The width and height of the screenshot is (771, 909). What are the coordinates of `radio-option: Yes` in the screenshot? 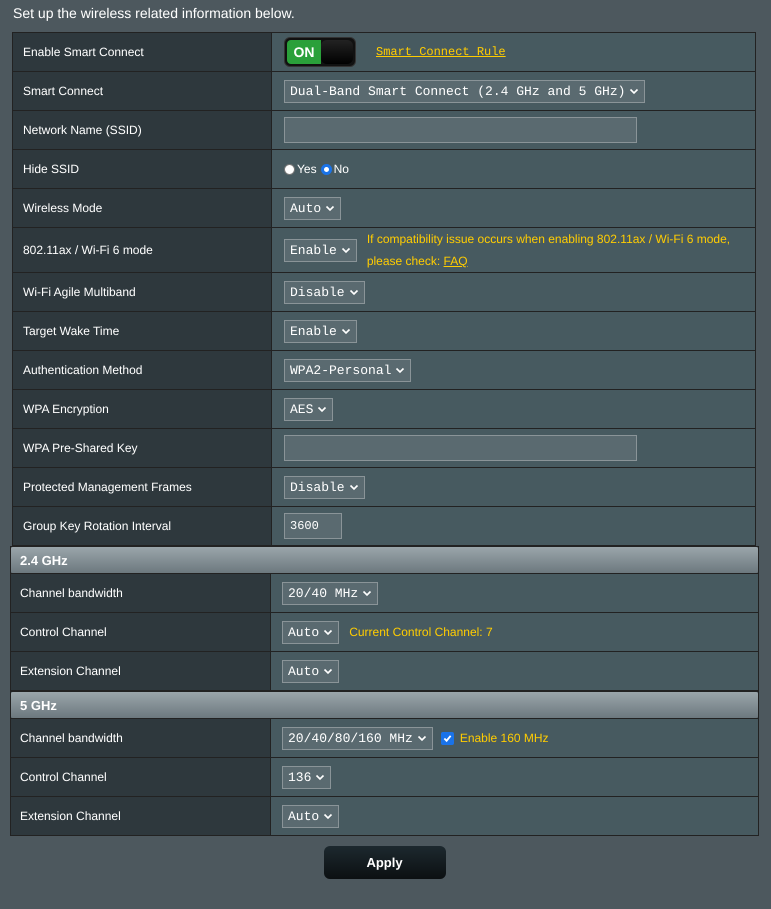 It's located at (300, 169).